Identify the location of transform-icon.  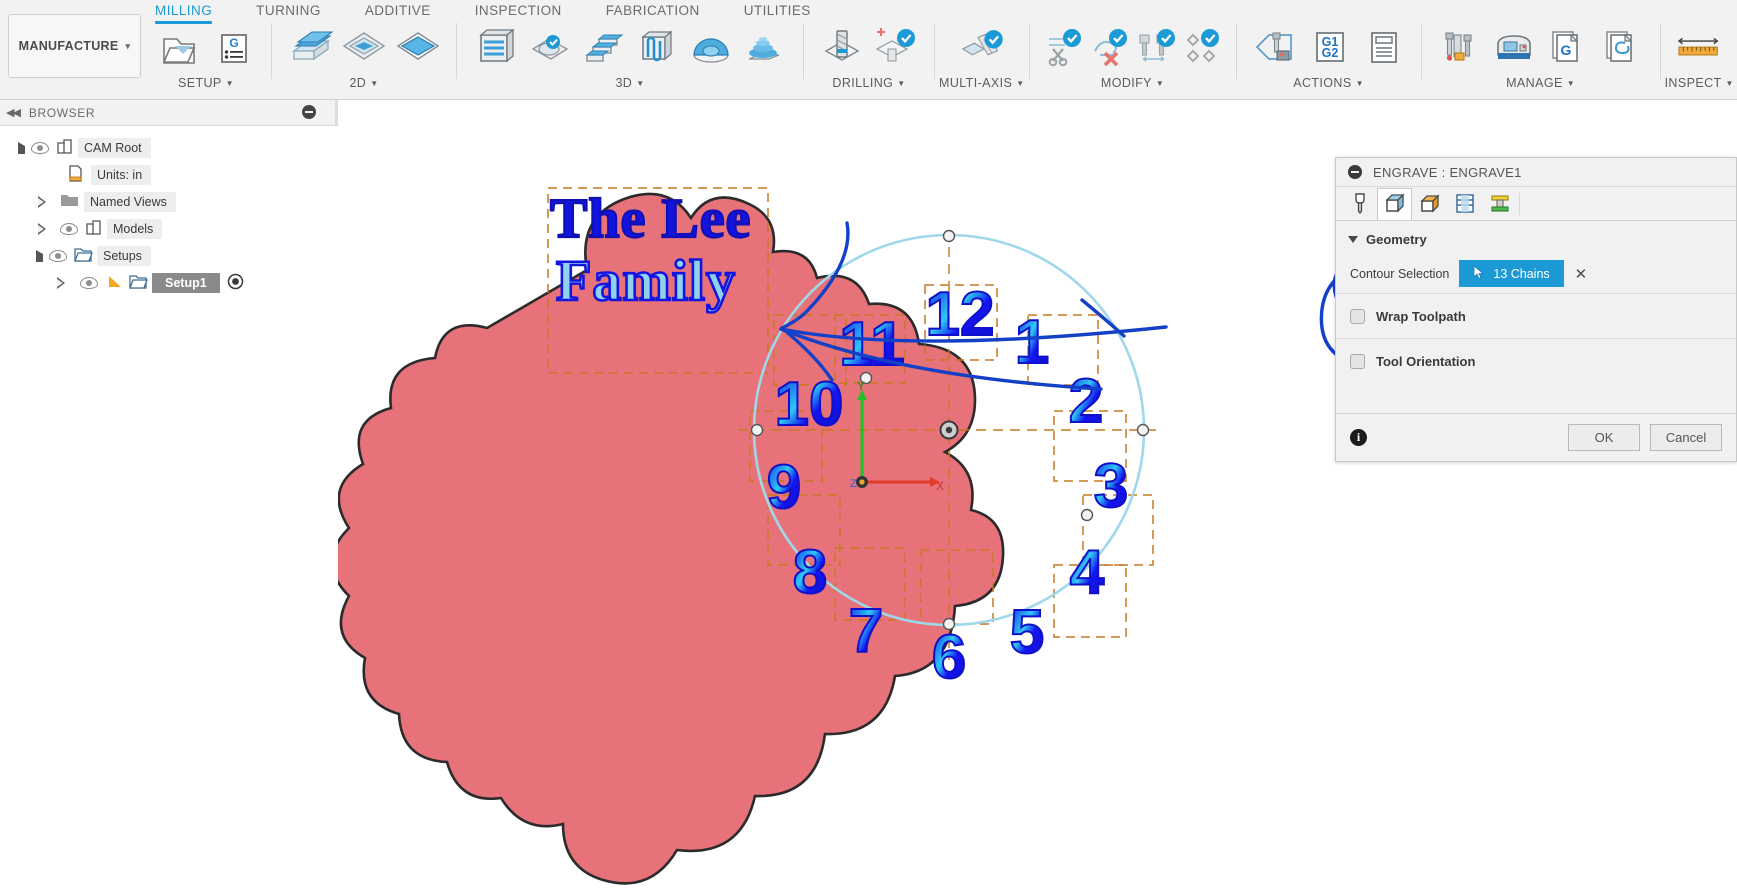
(1202, 48).